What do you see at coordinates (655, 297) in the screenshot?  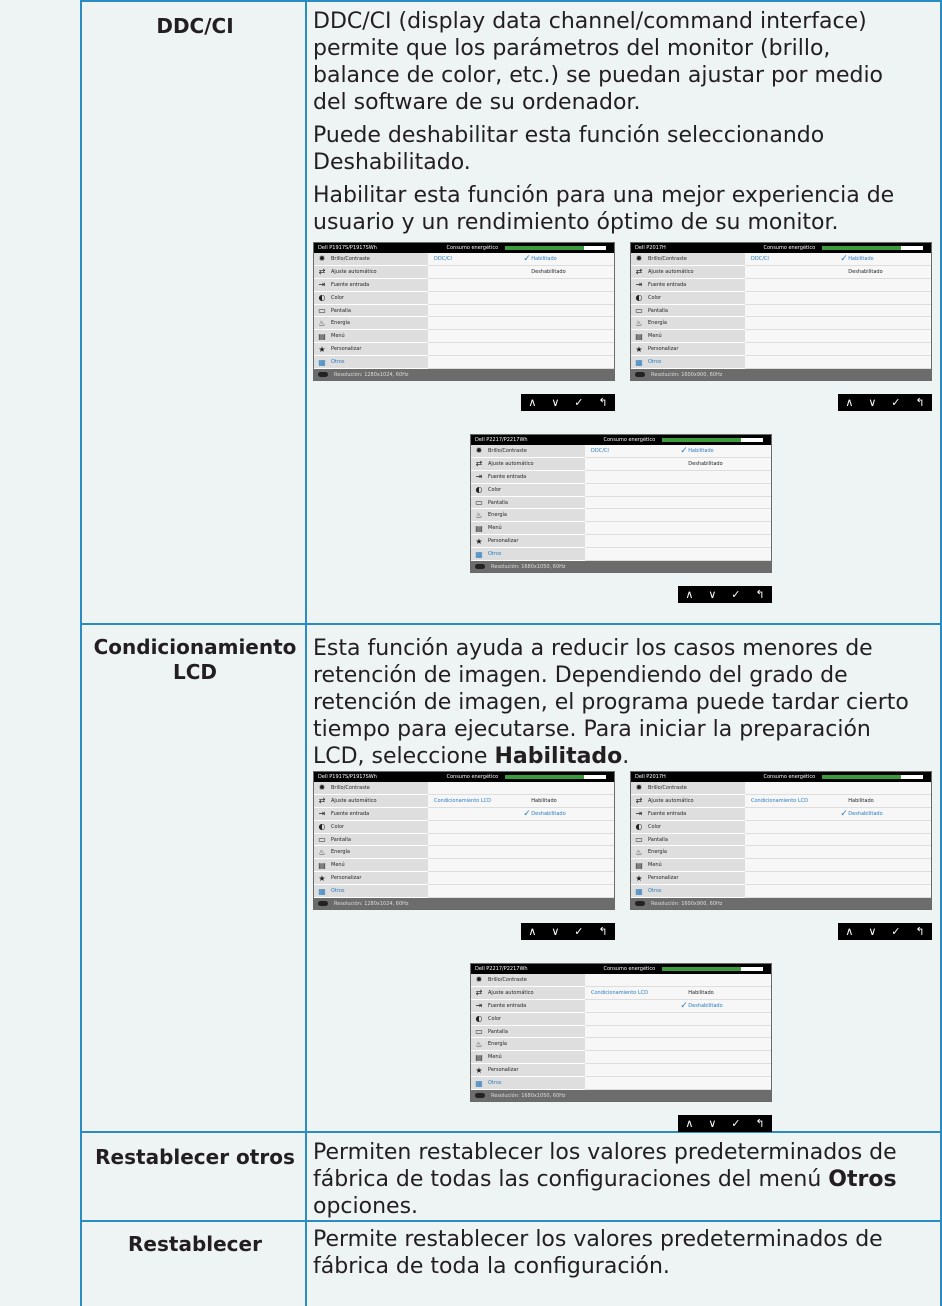 I see `osd-menu-label: Color` at bounding box center [655, 297].